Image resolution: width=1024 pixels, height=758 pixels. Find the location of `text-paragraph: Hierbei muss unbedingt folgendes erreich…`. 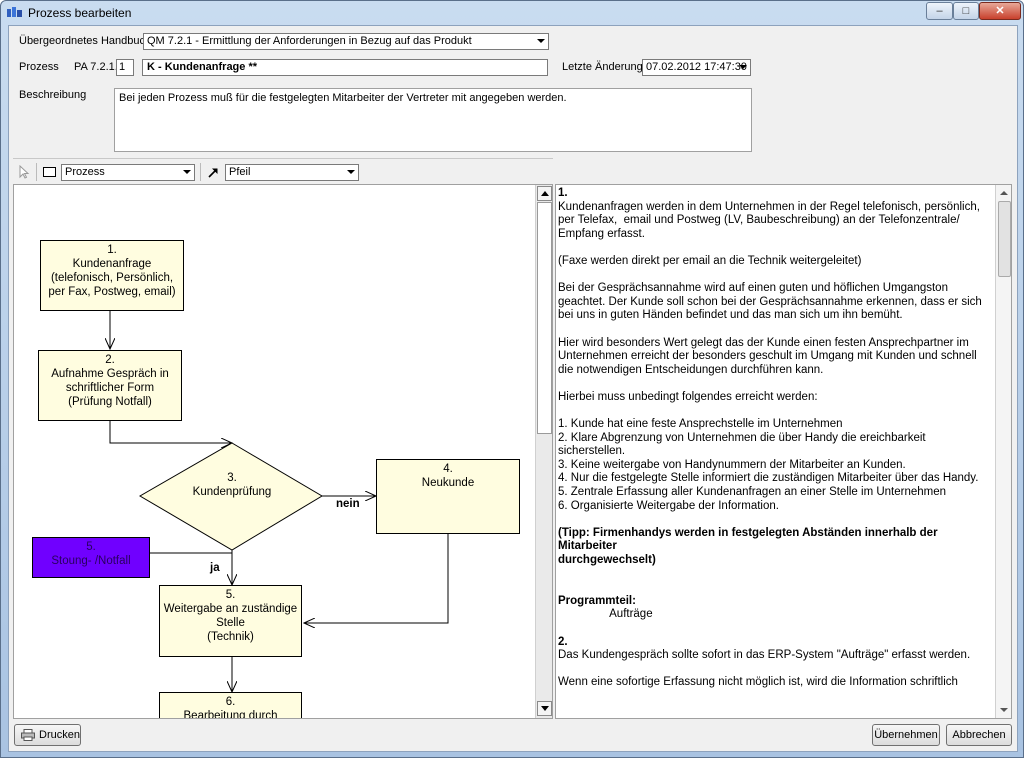

text-paragraph: Hierbei muss unbedingt folgendes erreich… is located at coordinates (688, 396).